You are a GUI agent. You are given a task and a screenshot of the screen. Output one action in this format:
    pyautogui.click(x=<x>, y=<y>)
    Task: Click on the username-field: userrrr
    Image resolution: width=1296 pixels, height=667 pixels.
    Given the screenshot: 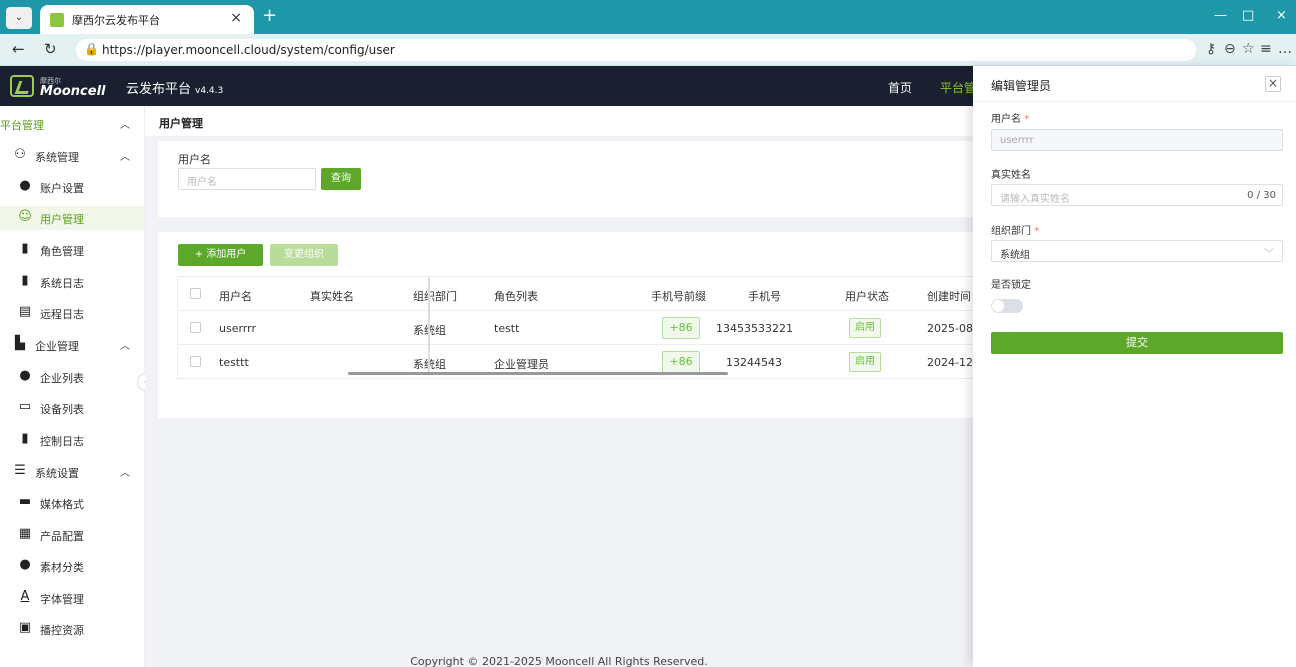 What is the action you would take?
    pyautogui.click(x=1137, y=140)
    